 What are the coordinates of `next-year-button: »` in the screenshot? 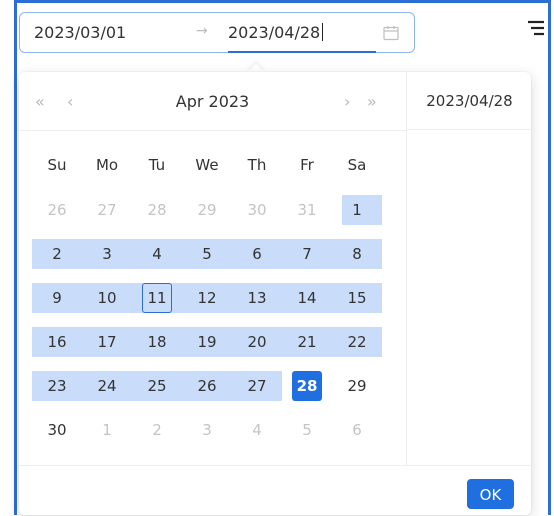 It's located at (372, 101).